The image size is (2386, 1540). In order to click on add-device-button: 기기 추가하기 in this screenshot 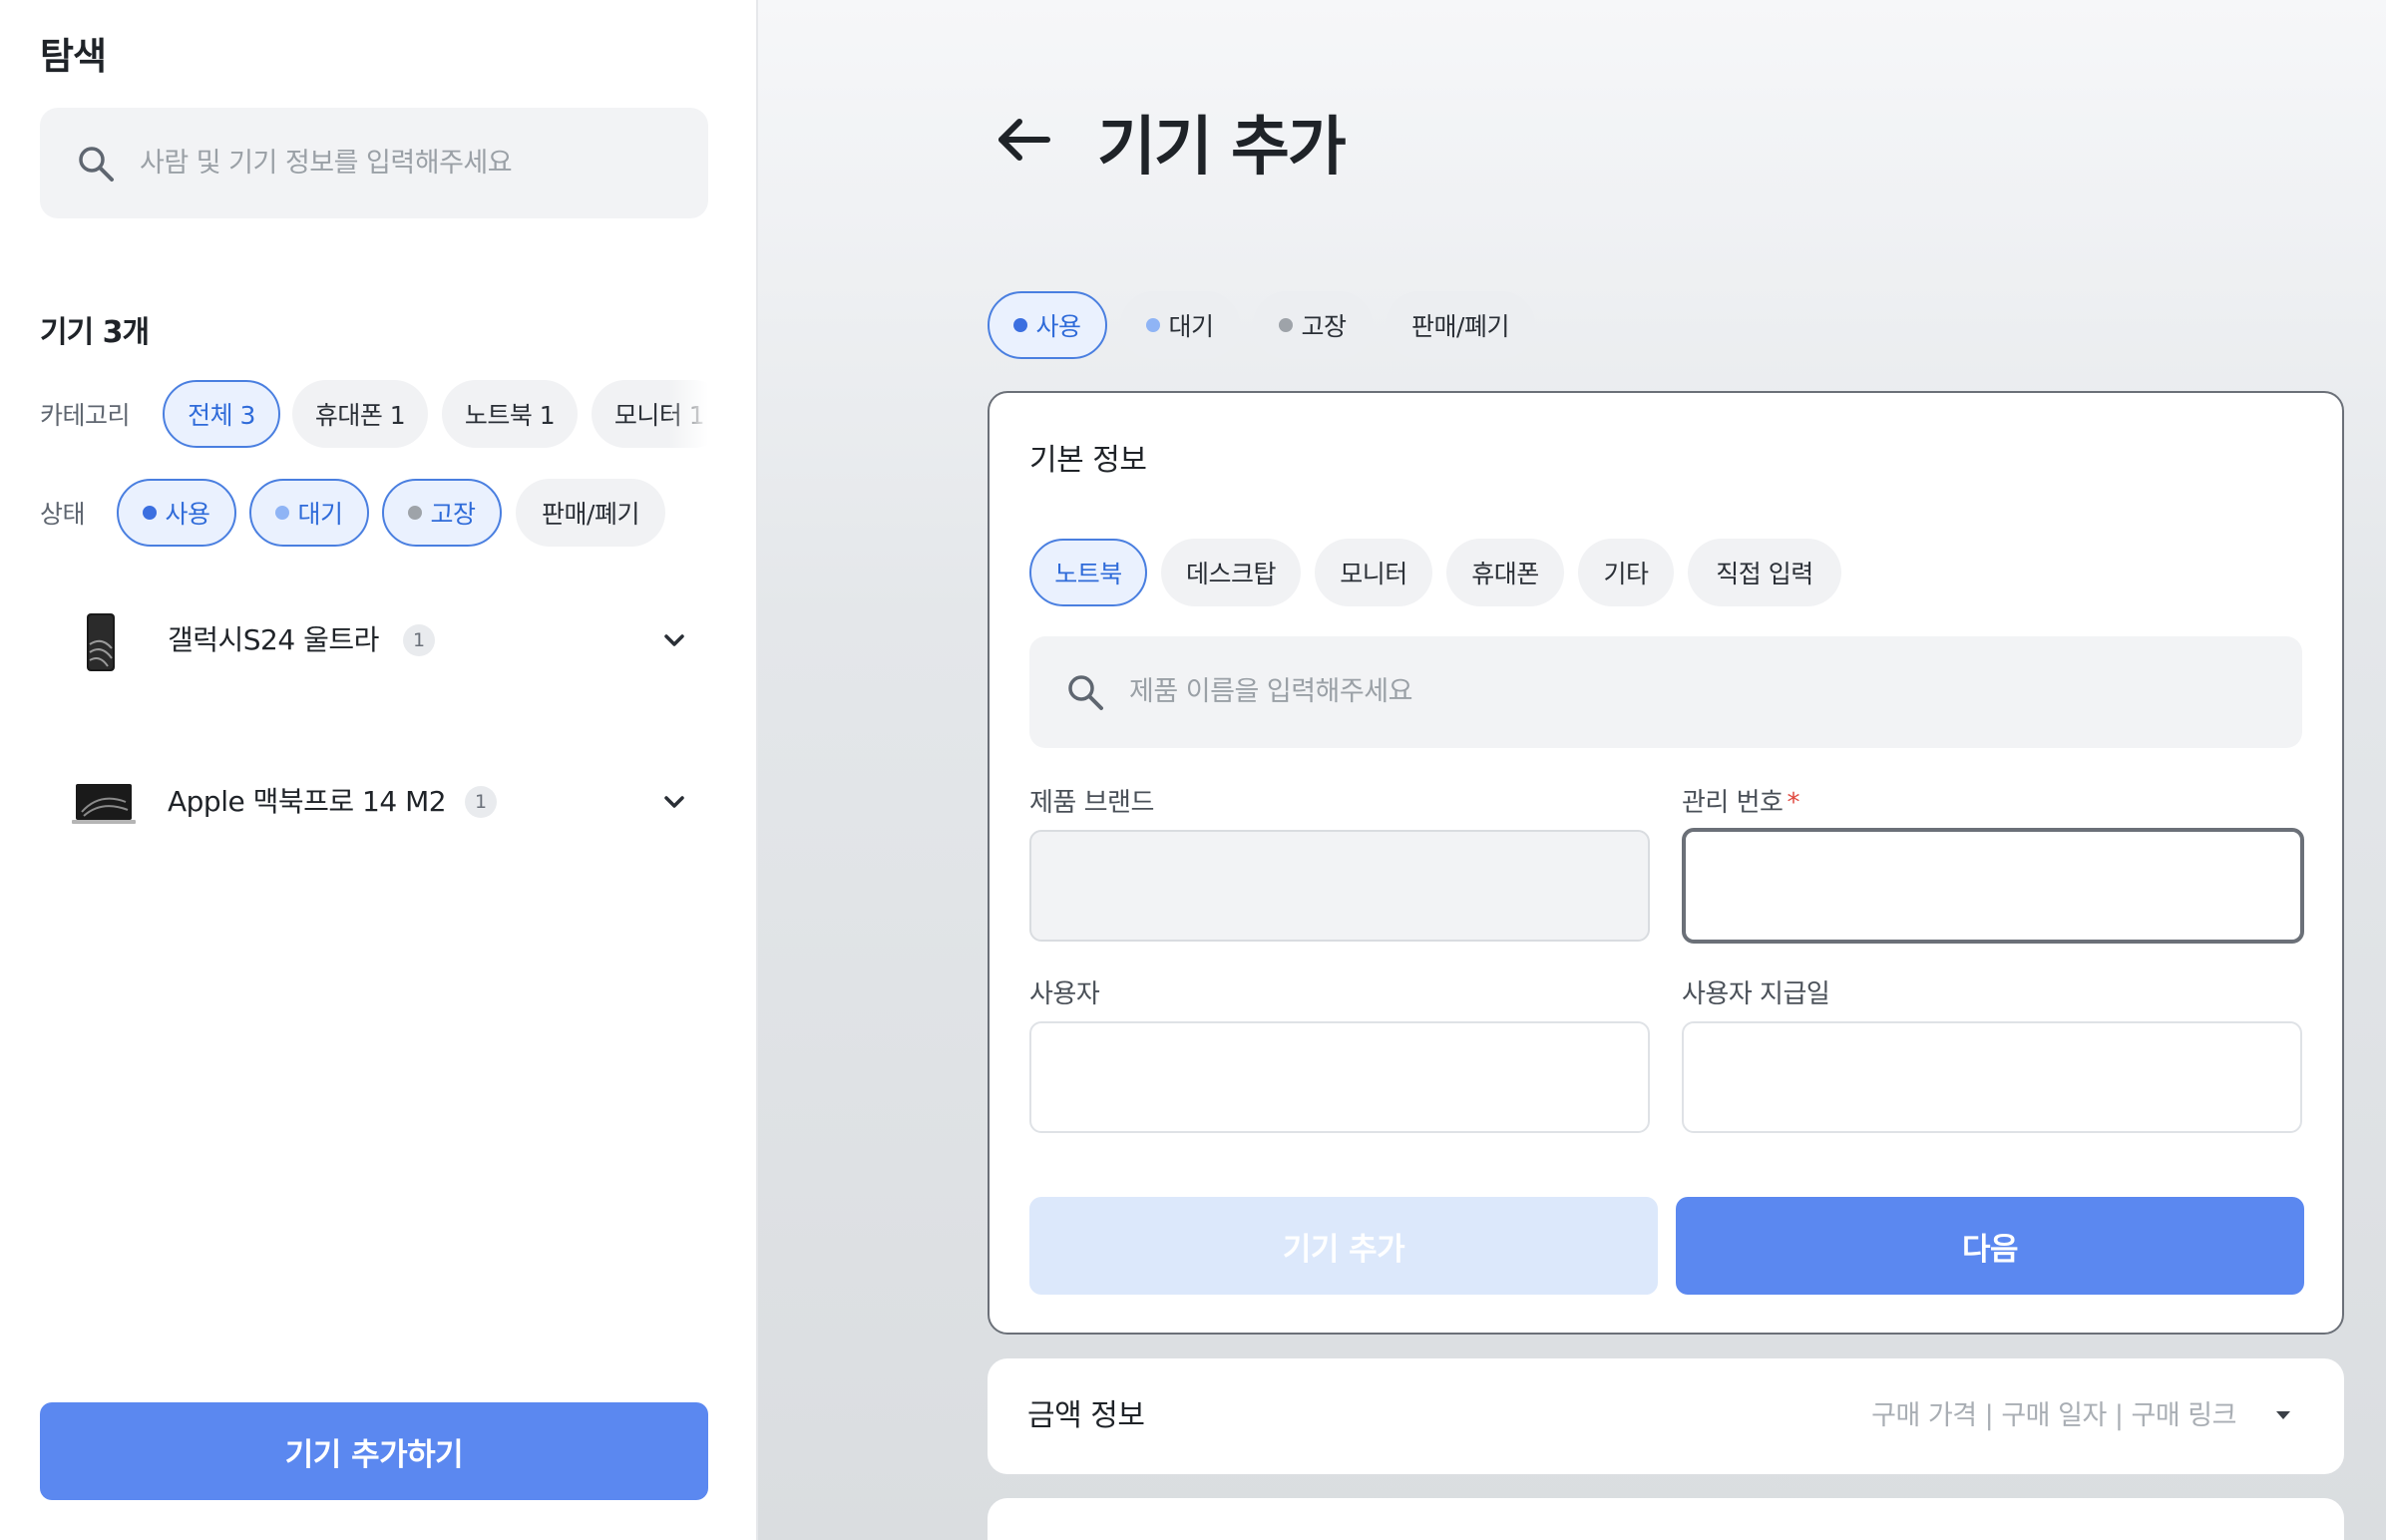, I will do `click(374, 1451)`.